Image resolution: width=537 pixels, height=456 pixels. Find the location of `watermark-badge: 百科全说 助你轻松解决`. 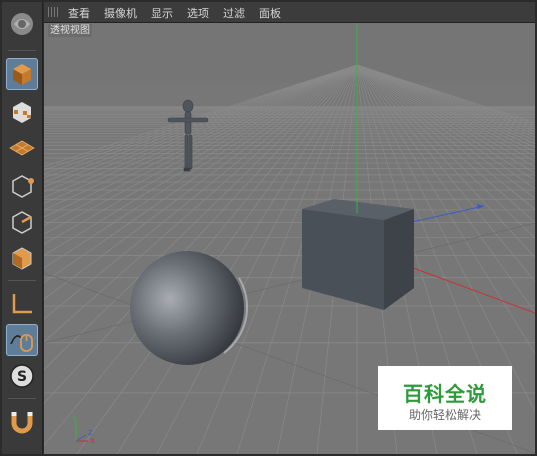

watermark-badge: 百科全说 助你轻松解决 is located at coordinates (445, 398).